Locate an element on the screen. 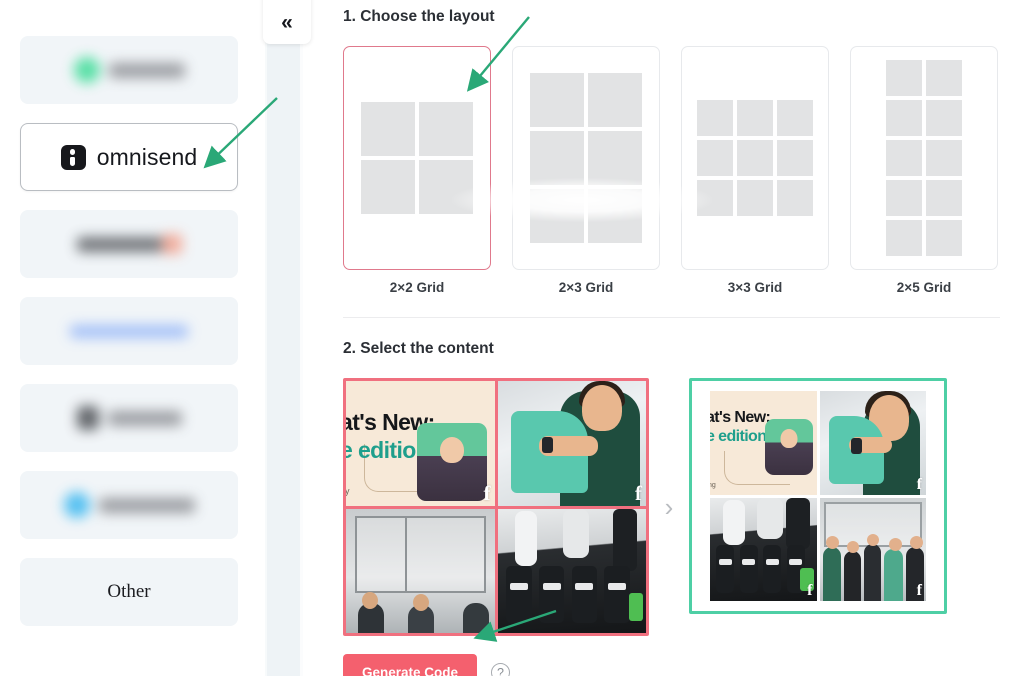 The width and height of the screenshot is (1024, 676). omnisend-row: omnisend is located at coordinates (129, 157).